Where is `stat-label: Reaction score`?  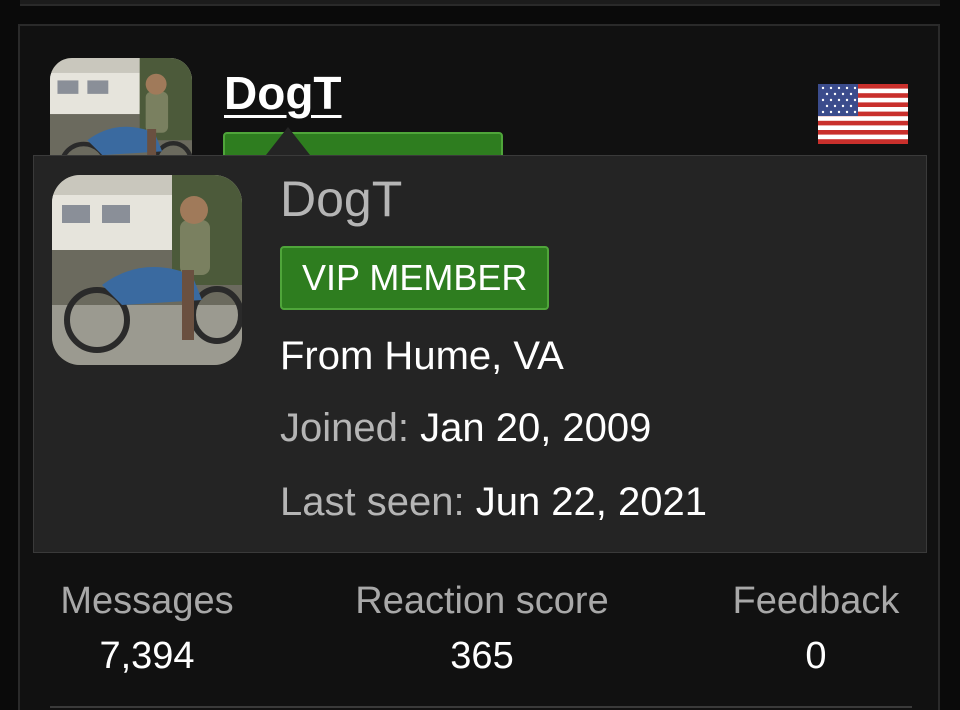 stat-label: Reaction score is located at coordinates (482, 601).